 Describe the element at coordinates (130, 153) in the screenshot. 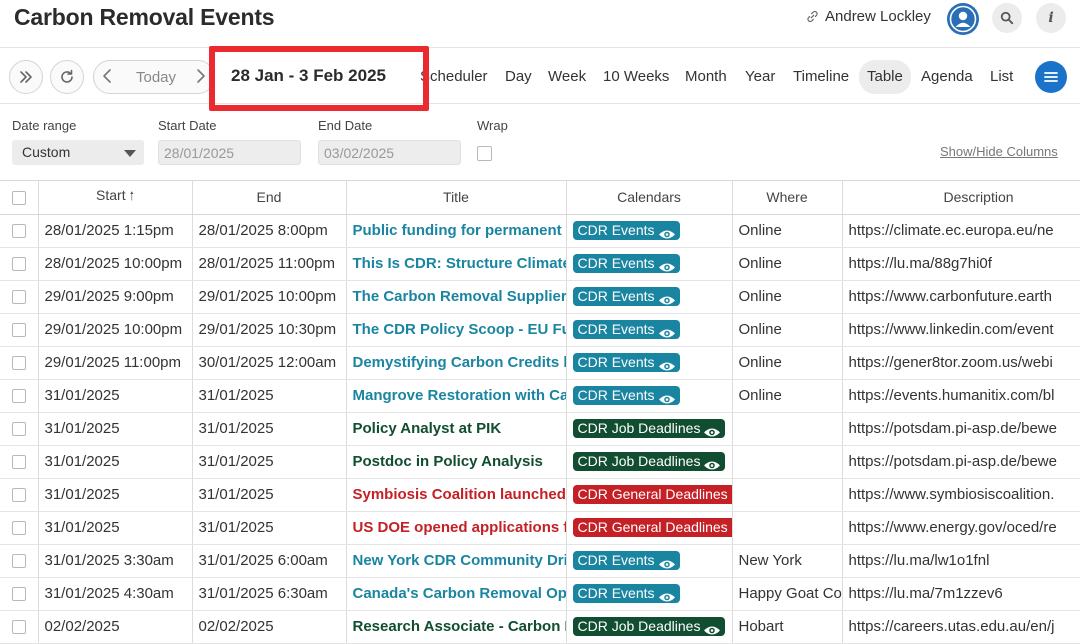

I see `caret-down-icon` at that location.